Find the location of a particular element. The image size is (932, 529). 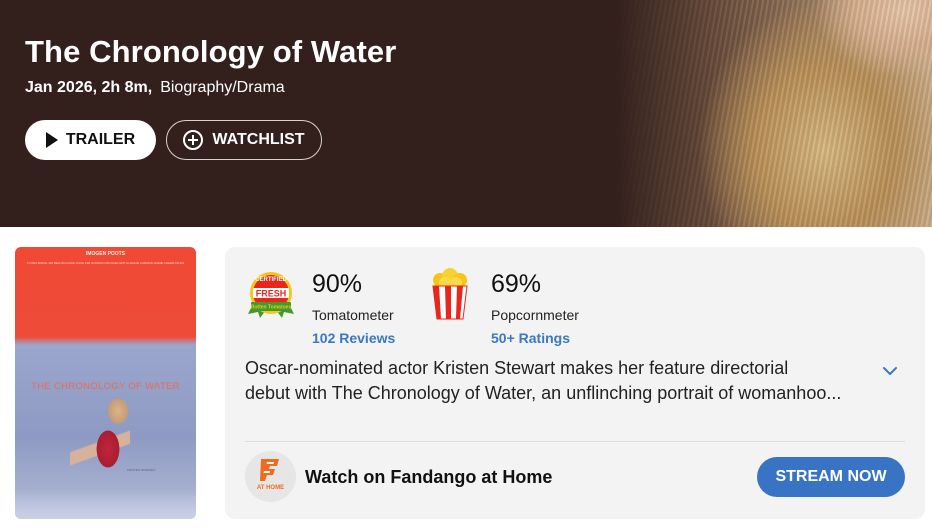

popcornmeter-ratings-link: 50+ Ratings is located at coordinates (530, 338).